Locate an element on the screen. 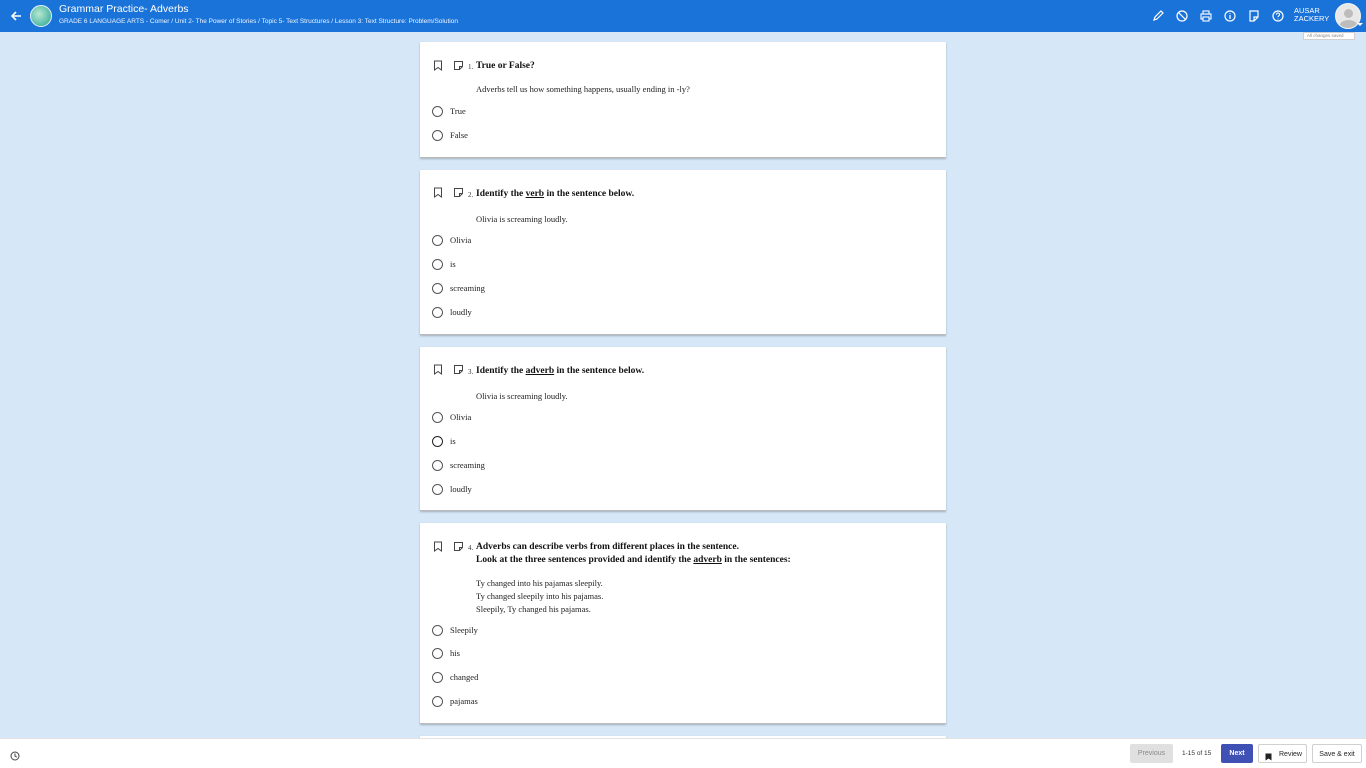 This screenshot has height=768, width=1366. save-exit-button: Save & exit is located at coordinates (1337, 753).